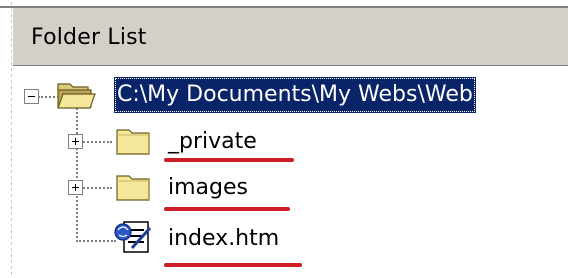 The height and width of the screenshot is (278, 568). Describe the element at coordinates (295, 95) in the screenshot. I see `tree-root-label: C:\My Documents\My Webs\Web` at that location.